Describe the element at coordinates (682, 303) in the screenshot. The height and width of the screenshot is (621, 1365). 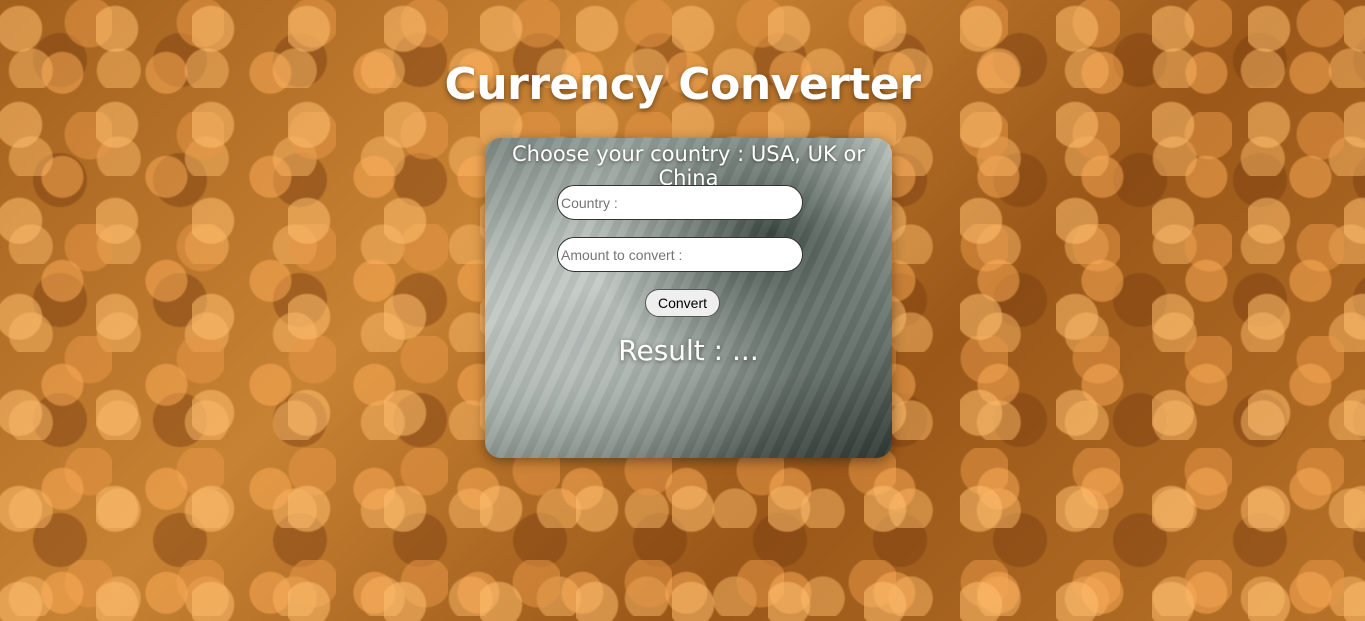
I see `convert-button: Convert` at that location.